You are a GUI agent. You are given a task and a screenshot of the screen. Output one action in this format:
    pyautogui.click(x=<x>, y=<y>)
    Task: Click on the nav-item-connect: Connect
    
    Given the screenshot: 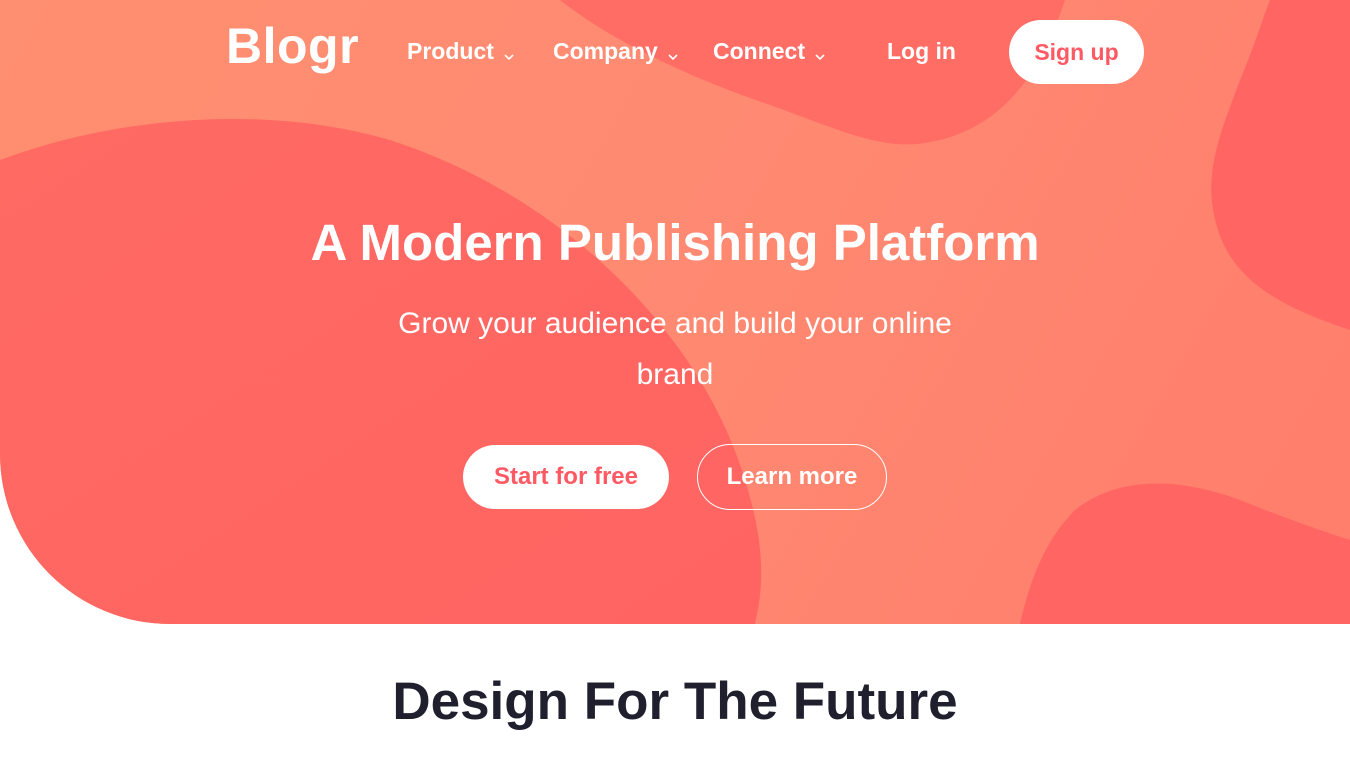 What is the action you would take?
    pyautogui.click(x=769, y=52)
    